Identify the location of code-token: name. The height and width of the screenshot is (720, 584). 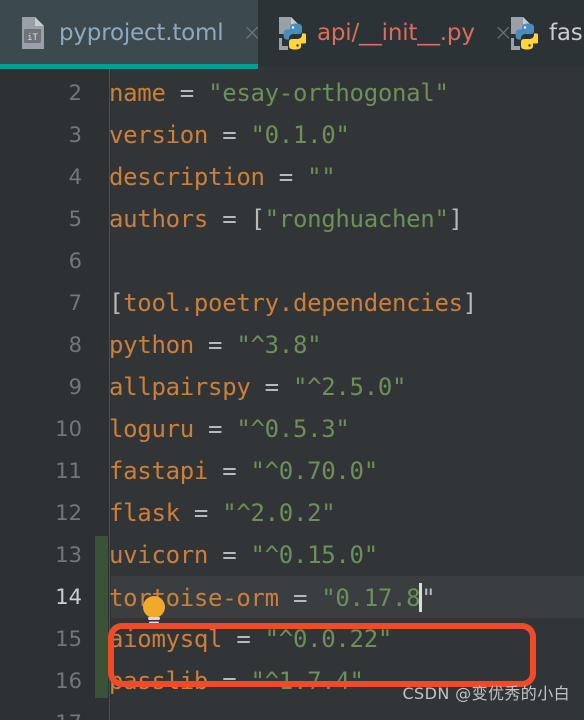
(137, 93).